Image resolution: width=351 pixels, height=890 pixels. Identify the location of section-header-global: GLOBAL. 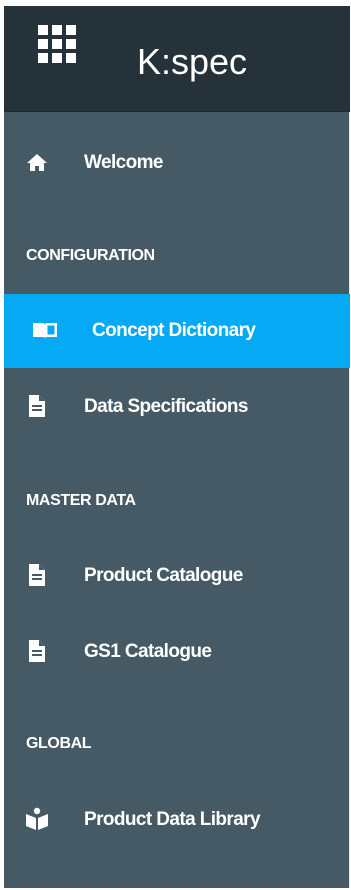
(59, 743).